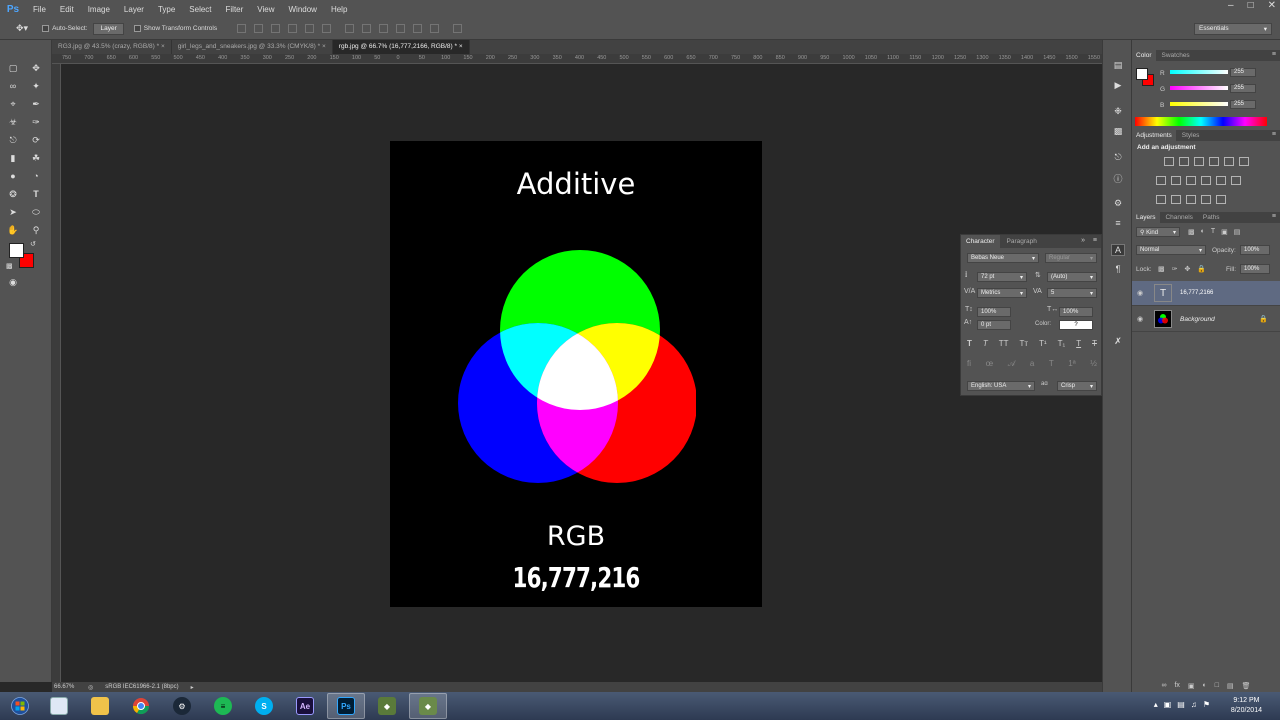 This screenshot has height=720, width=1280. I want to click on menu-select: Select, so click(200, 9).